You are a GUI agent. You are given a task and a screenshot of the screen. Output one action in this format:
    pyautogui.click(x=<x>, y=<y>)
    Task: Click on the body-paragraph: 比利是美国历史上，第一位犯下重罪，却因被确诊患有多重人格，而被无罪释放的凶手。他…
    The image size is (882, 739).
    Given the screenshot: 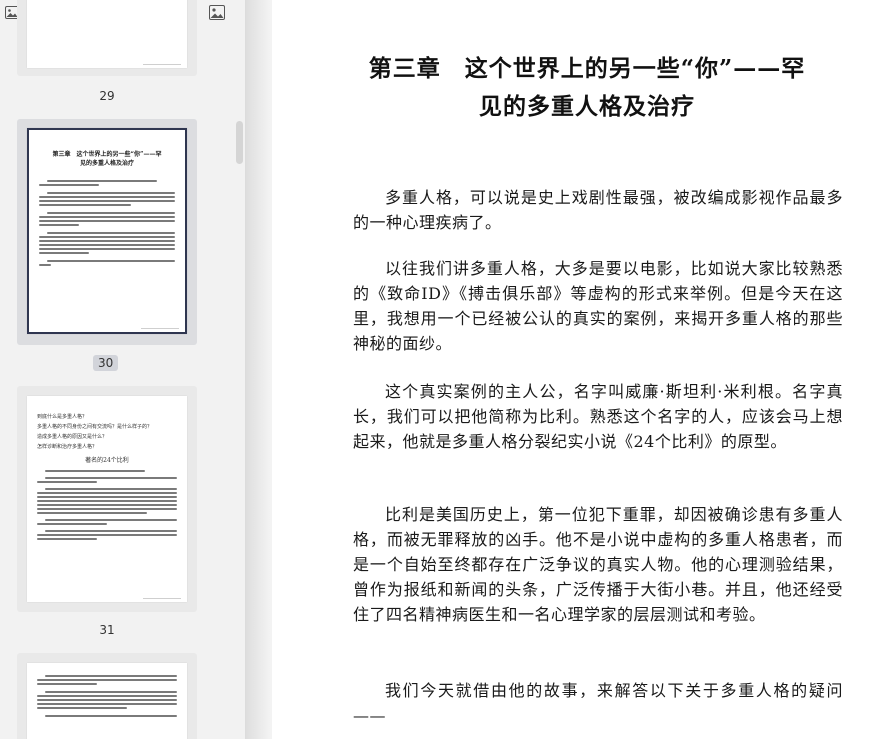 What is the action you would take?
    pyautogui.click(x=598, y=564)
    